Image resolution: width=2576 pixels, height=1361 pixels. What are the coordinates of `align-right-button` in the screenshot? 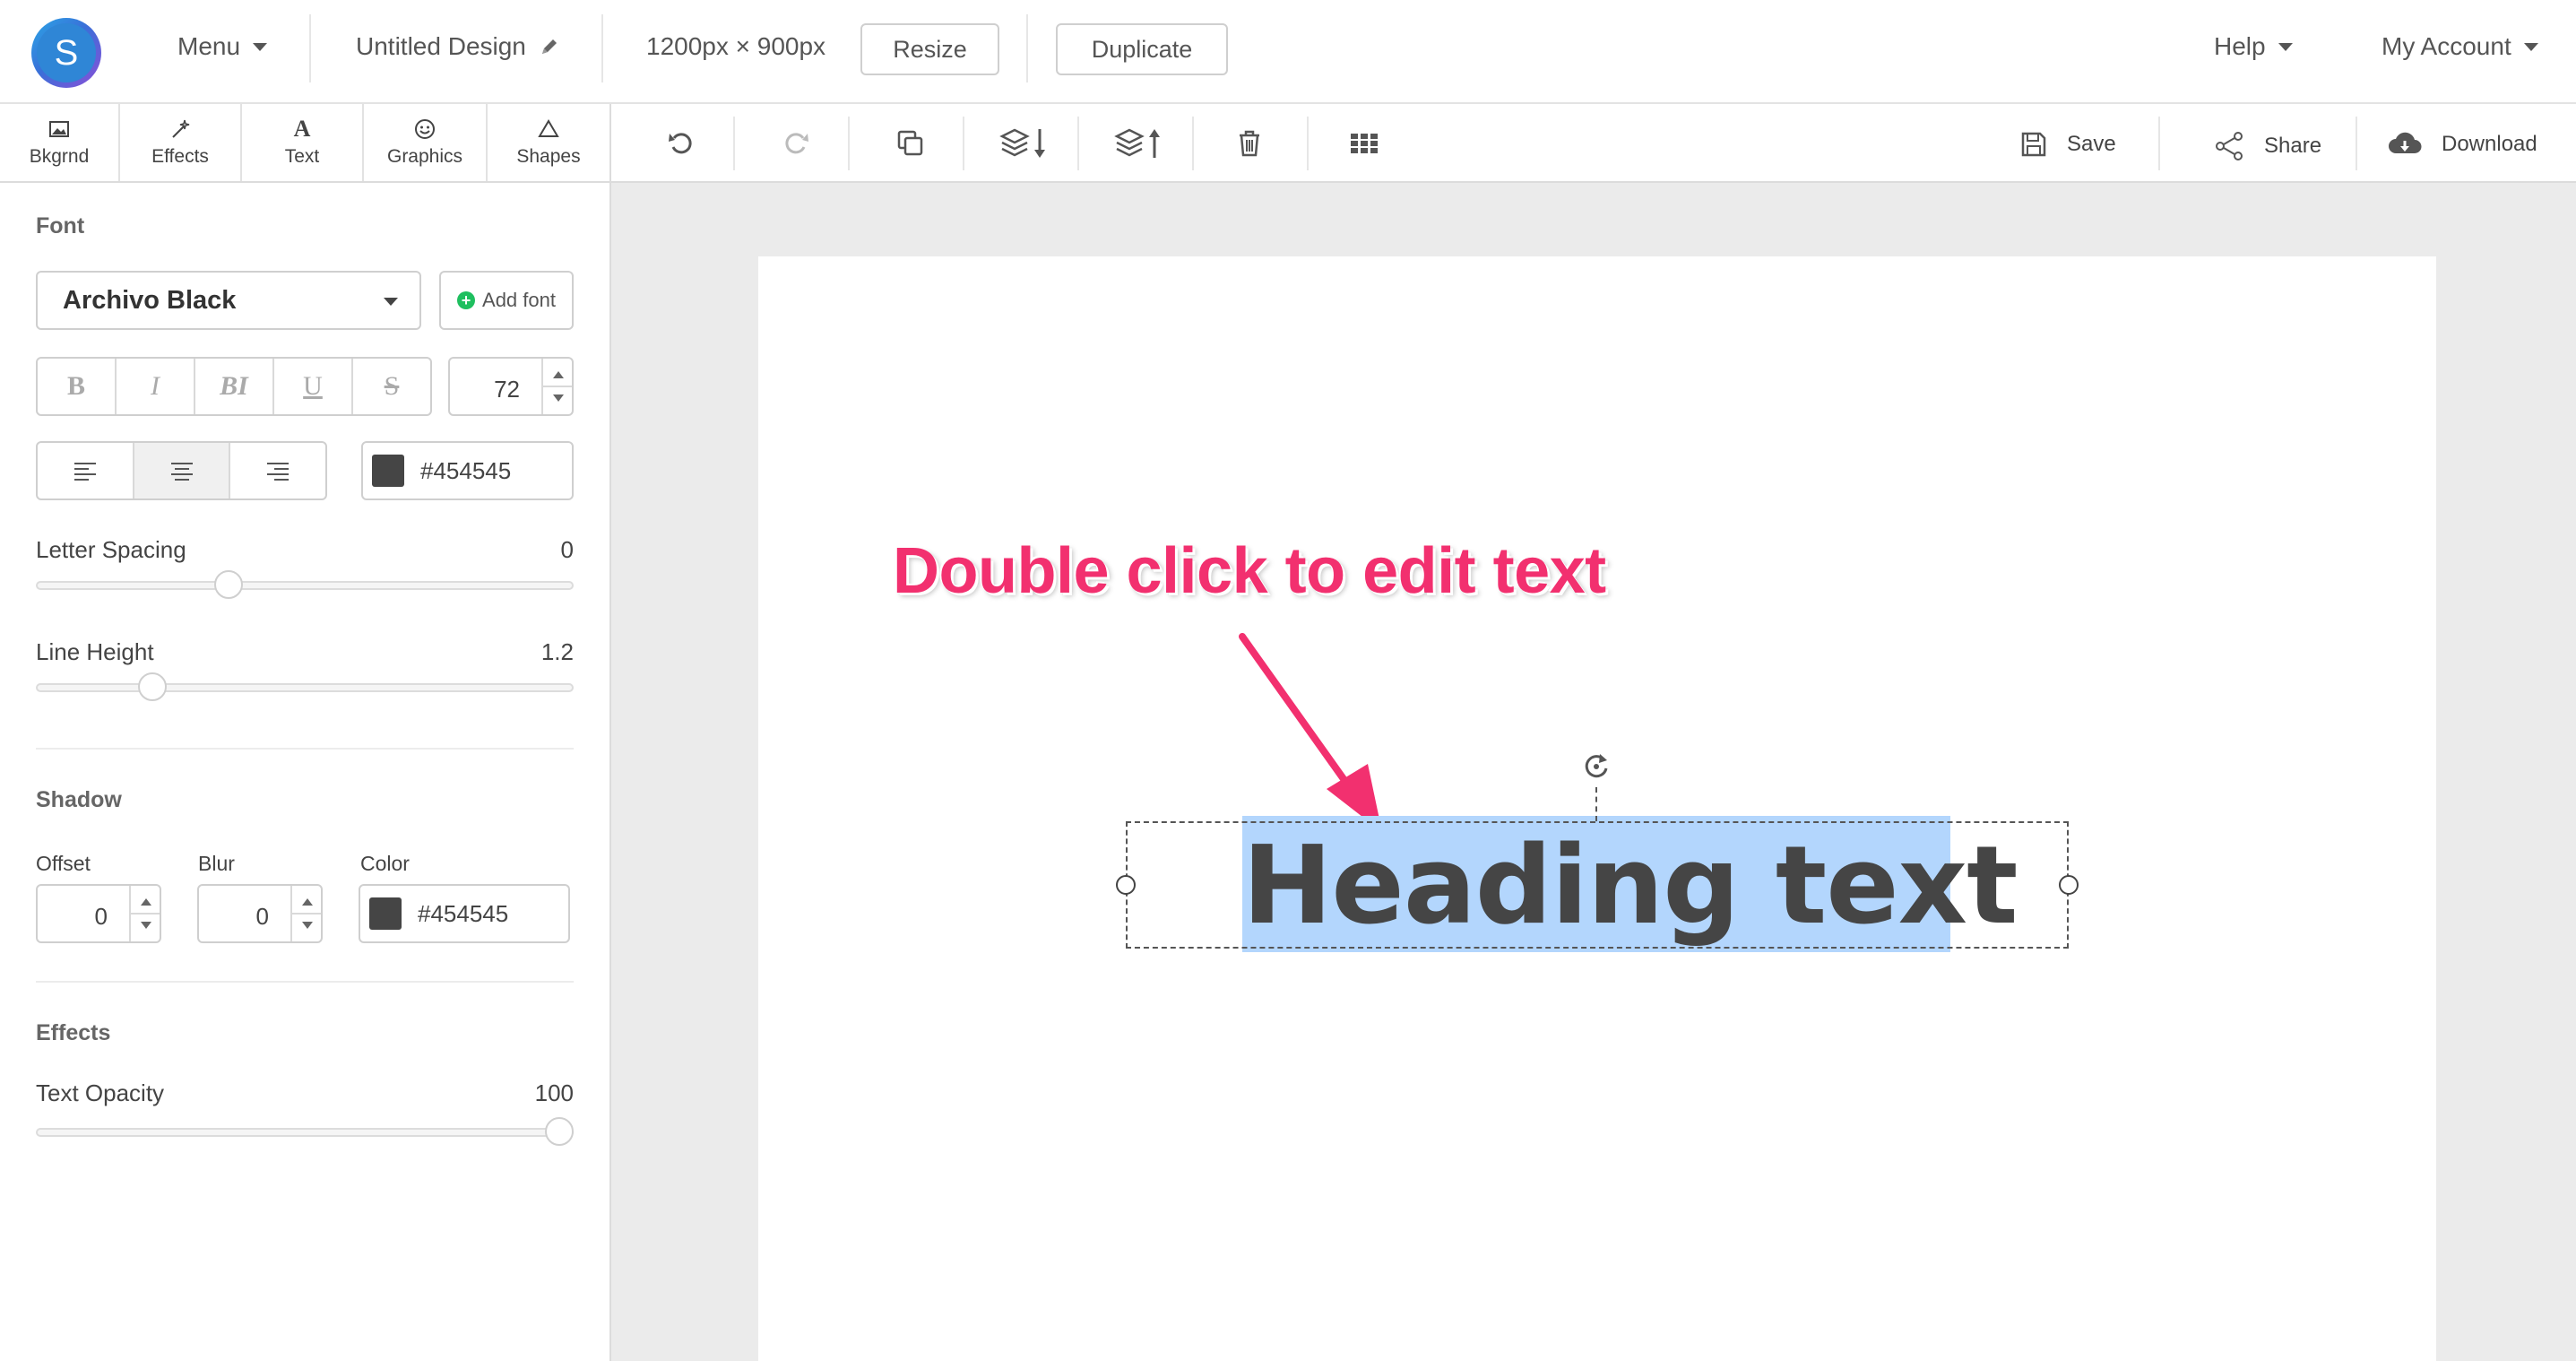 It's located at (277, 470).